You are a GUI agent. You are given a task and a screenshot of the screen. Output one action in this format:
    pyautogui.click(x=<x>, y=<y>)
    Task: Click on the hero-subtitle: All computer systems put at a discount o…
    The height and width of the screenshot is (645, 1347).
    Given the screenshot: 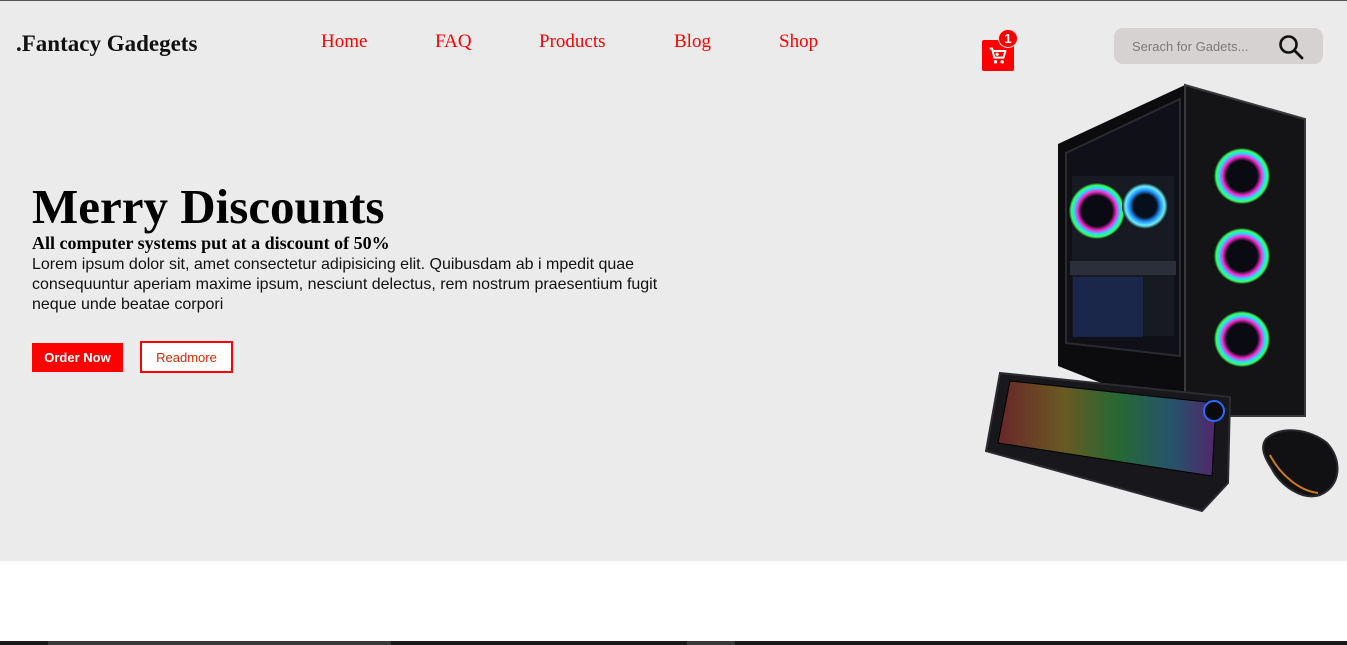 What is the action you would take?
    pyautogui.click(x=211, y=243)
    